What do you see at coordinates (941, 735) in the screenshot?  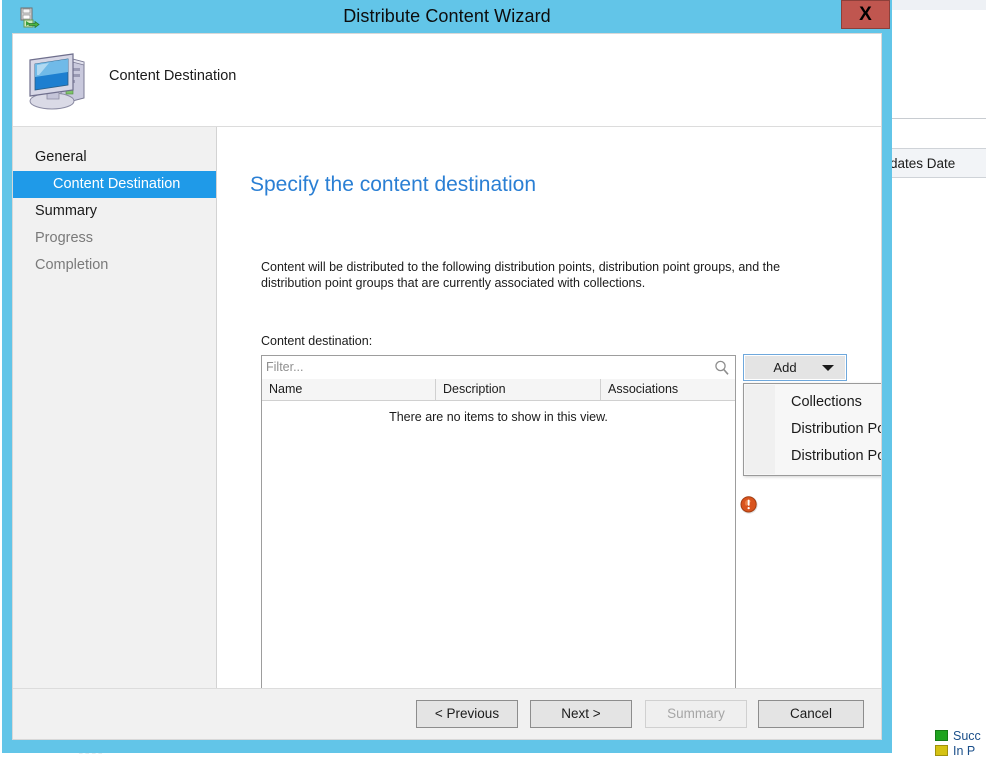 I see `legend-swatch-success` at bounding box center [941, 735].